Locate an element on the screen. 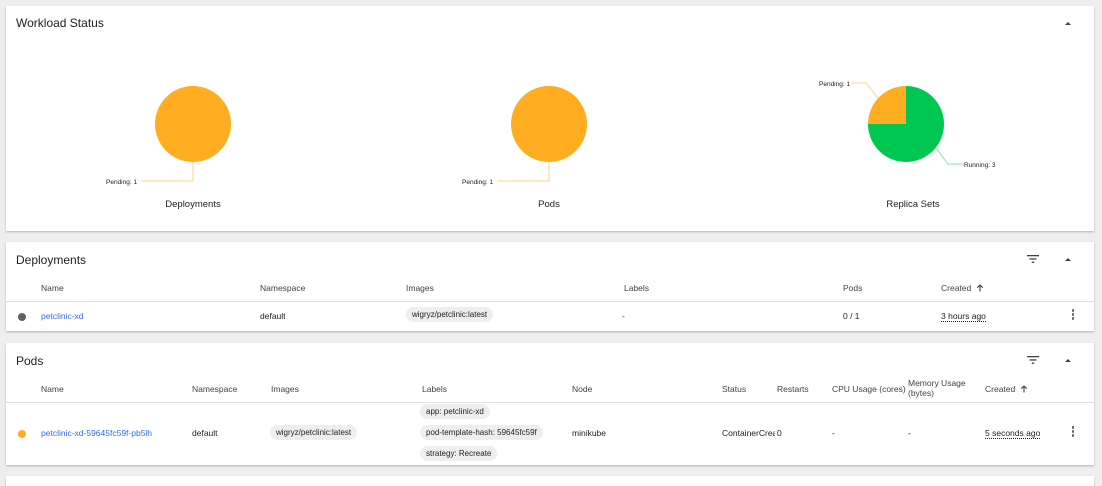 This screenshot has width=1102, height=486. deployment-name-link: petclinic-xd is located at coordinates (62, 316).